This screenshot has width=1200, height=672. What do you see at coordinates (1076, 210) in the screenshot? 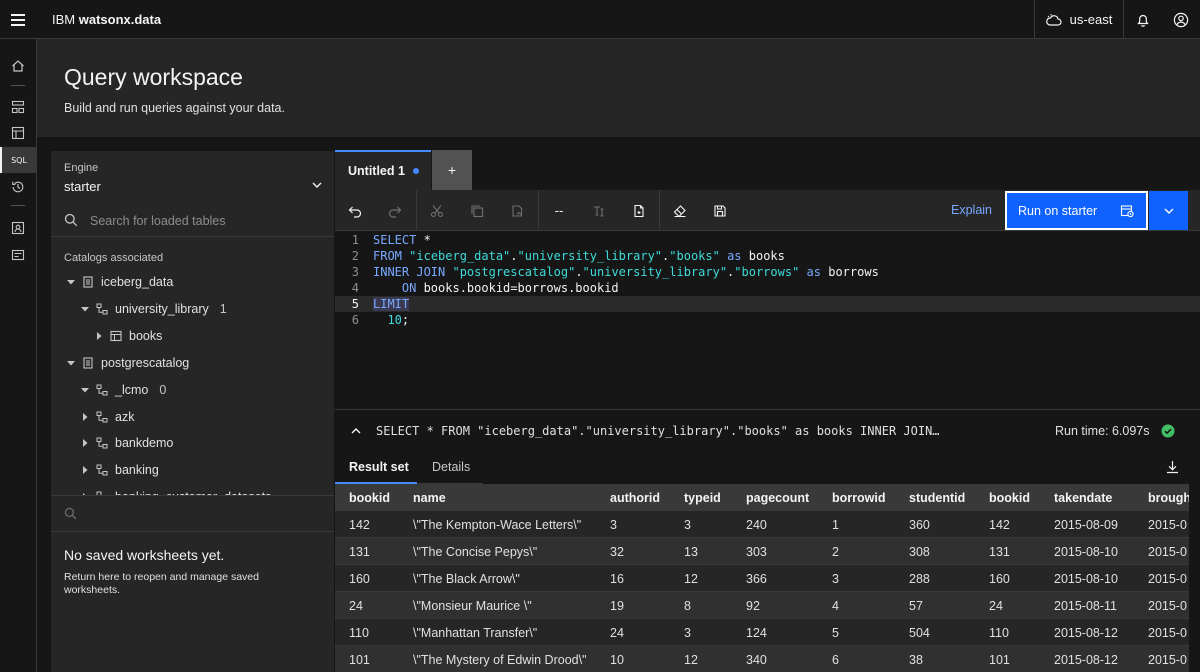
I see `run-button: Run on starter` at bounding box center [1076, 210].